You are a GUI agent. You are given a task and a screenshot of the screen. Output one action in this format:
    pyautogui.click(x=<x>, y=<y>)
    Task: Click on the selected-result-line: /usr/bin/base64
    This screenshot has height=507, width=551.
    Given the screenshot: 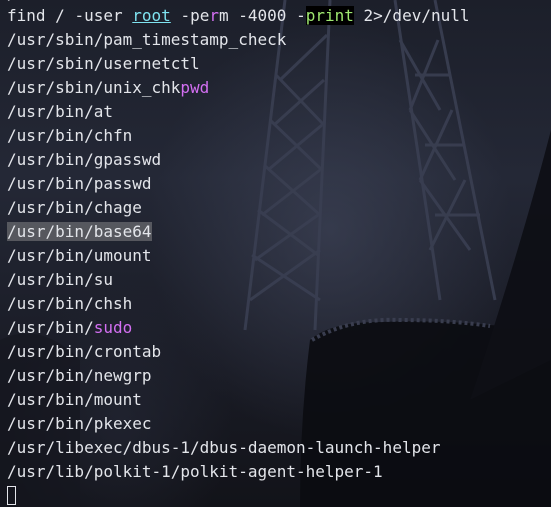 What is the action you would take?
    pyautogui.click(x=238, y=232)
    